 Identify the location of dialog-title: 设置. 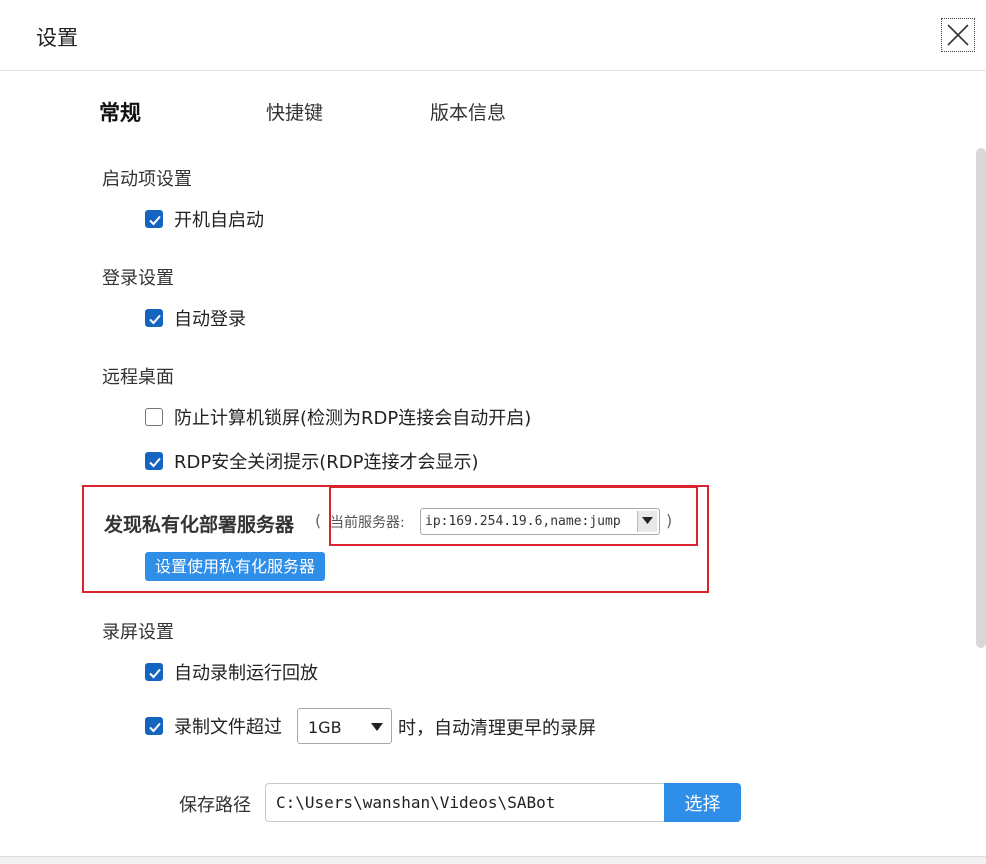
(57, 38).